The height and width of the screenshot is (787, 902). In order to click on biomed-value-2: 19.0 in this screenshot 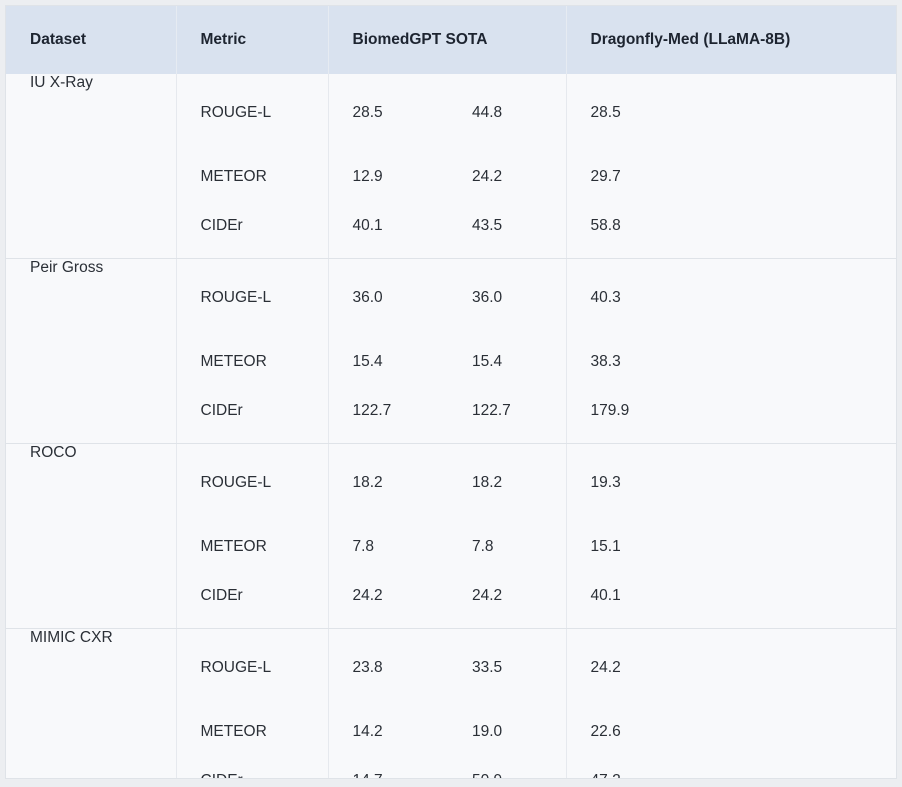, I will do `click(507, 732)`.